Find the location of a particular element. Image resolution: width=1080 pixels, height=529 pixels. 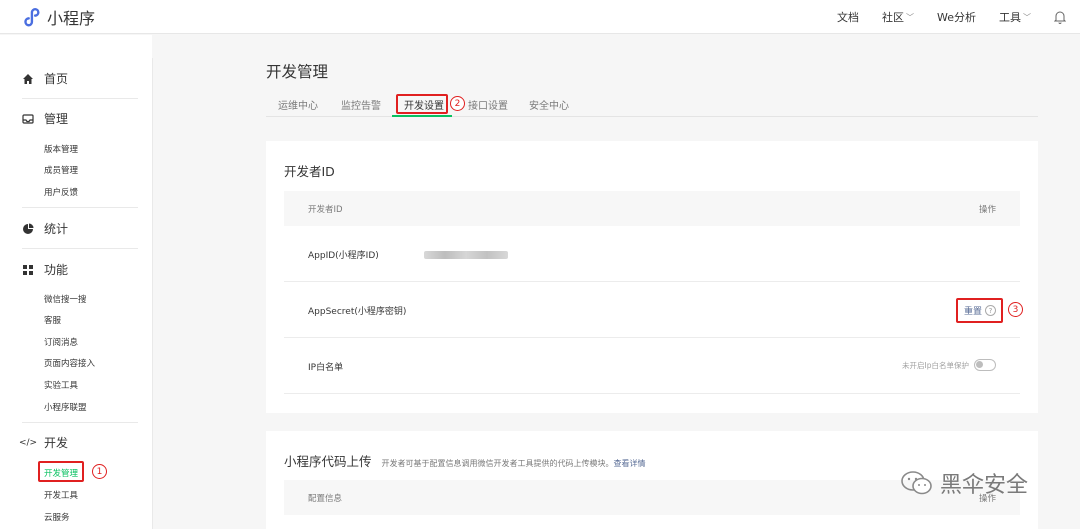

view-details-link: 查看详情 is located at coordinates (630, 463).